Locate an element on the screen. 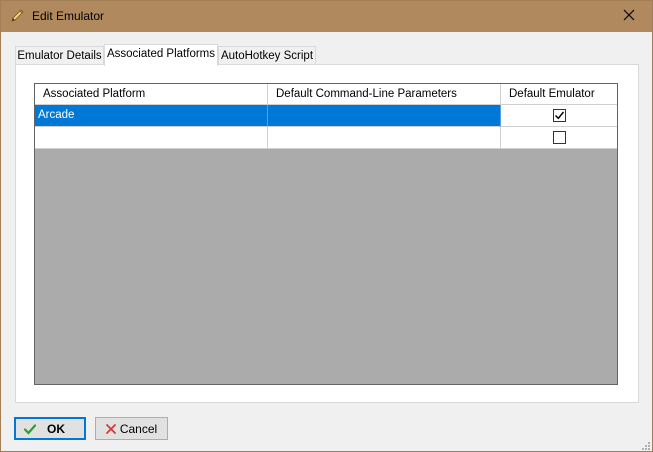  ok-label: OK is located at coordinates (56, 429).